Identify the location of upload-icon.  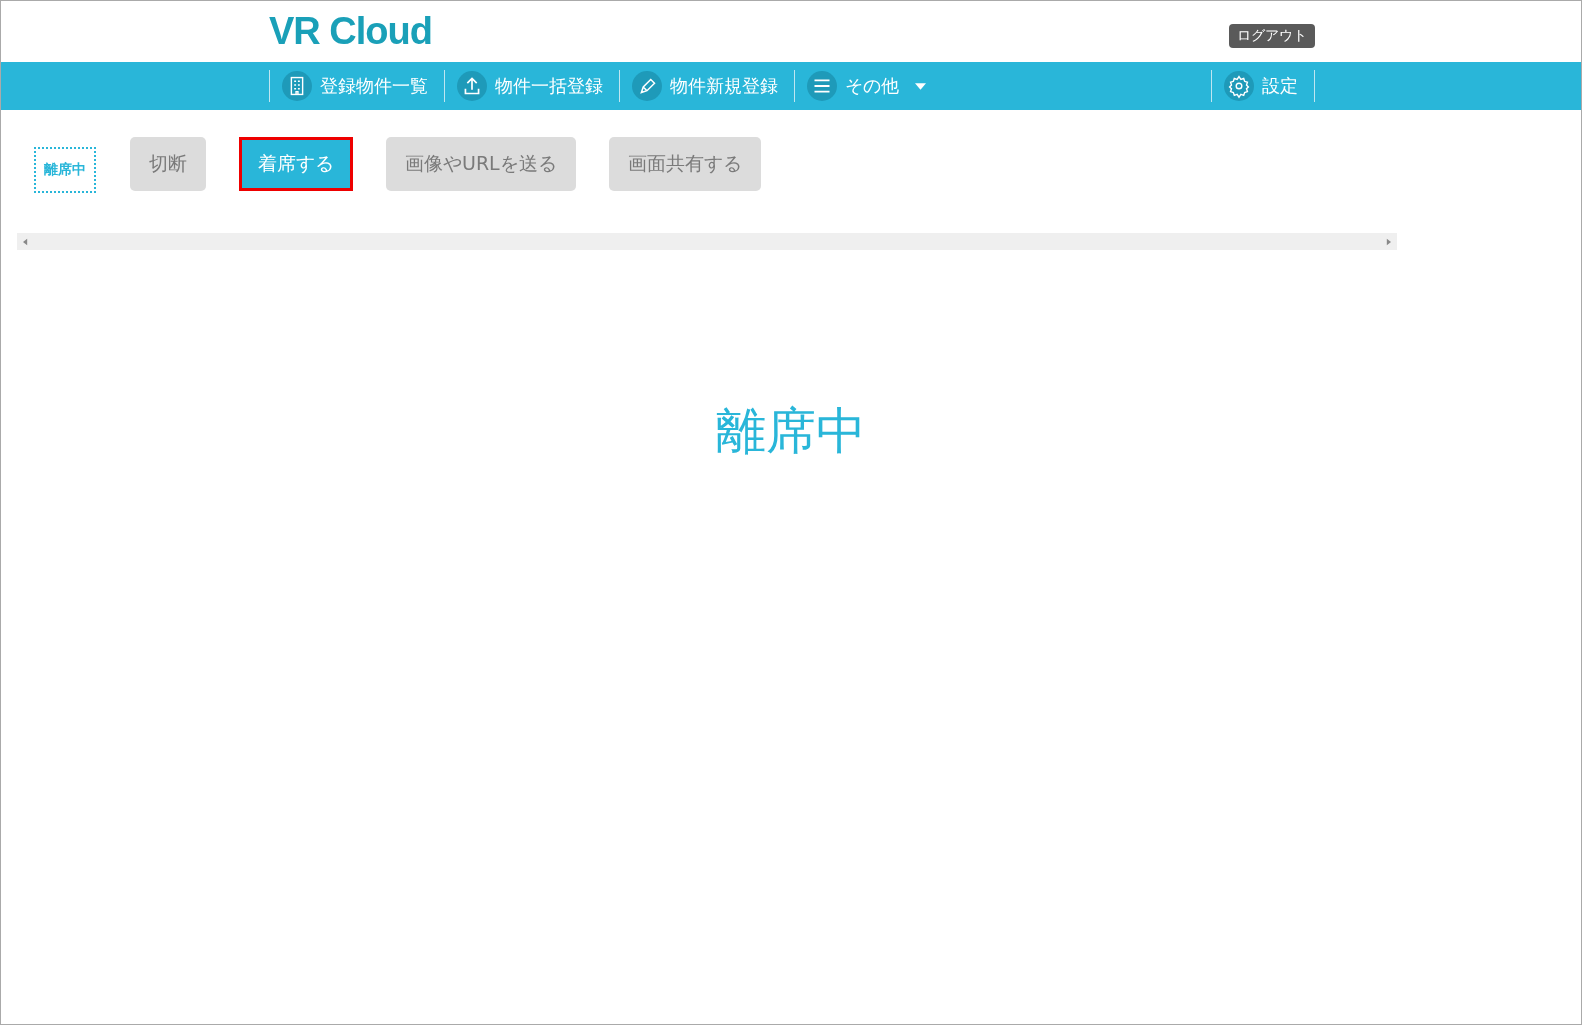
(472, 86).